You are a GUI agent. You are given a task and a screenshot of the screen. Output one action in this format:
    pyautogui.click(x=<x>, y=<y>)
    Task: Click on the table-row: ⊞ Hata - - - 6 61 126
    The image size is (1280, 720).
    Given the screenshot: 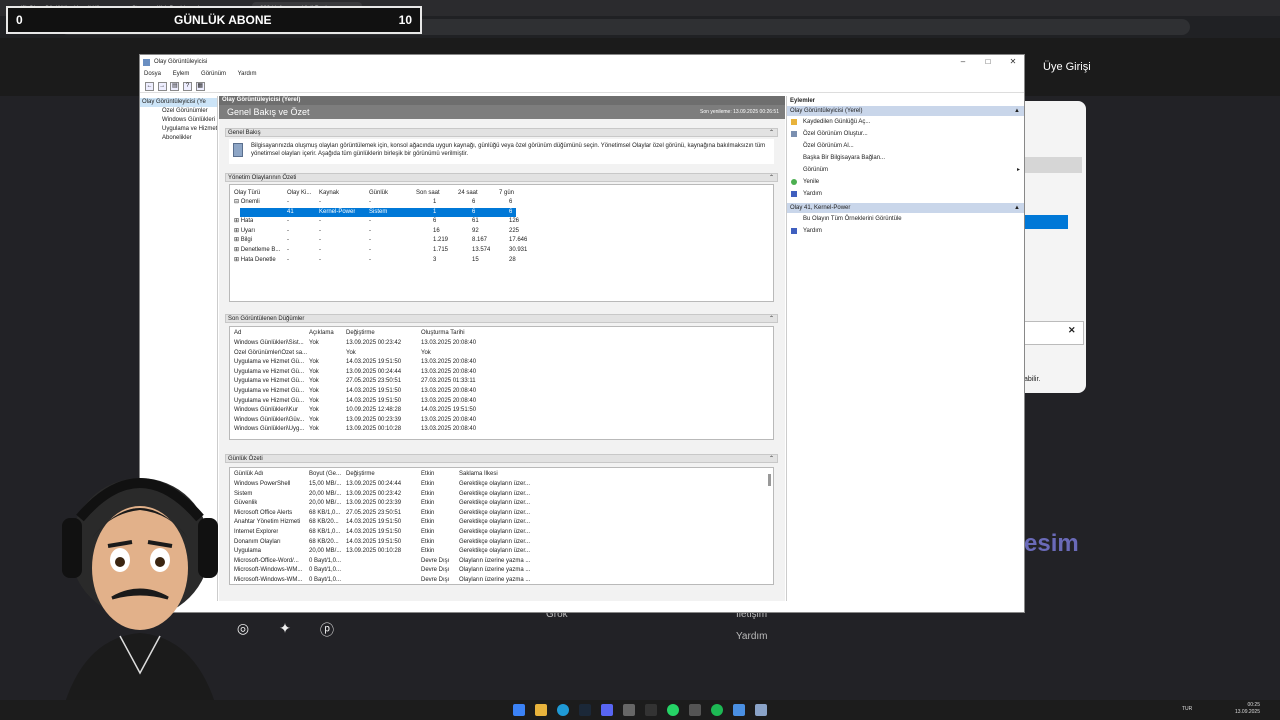 What is the action you would take?
    pyautogui.click(x=390, y=221)
    